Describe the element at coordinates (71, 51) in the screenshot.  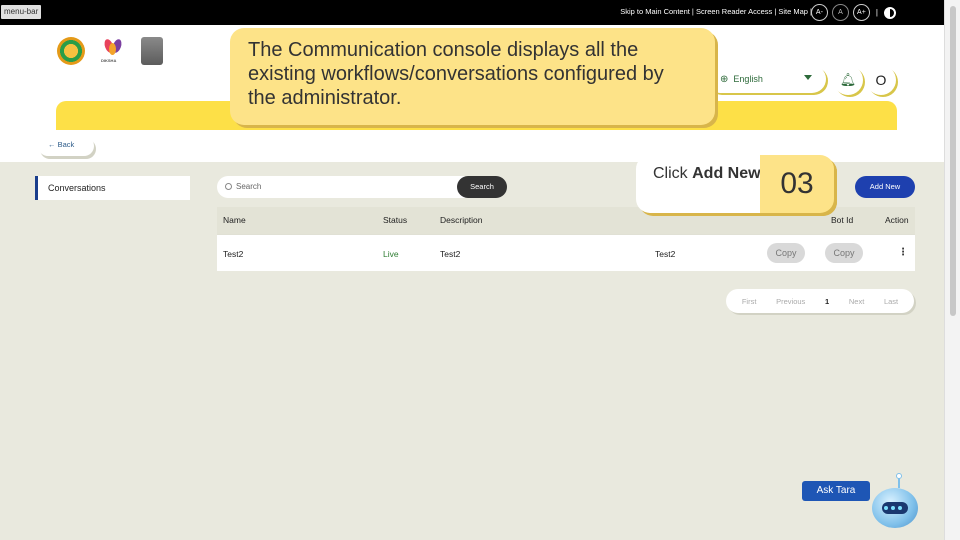
I see `tamil-nadu-emblem-icon` at that location.